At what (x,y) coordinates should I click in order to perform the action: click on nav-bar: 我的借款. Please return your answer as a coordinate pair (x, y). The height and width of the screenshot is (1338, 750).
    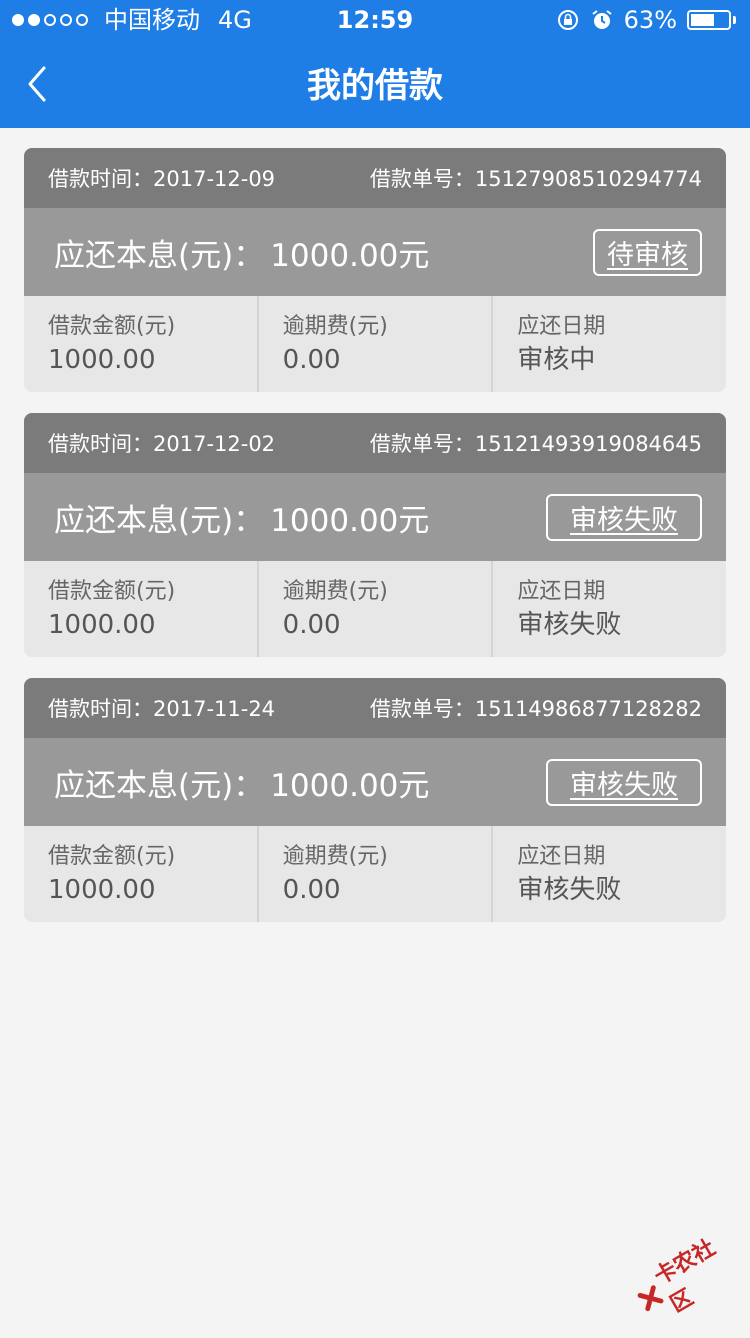
    Looking at the image, I should click on (375, 84).